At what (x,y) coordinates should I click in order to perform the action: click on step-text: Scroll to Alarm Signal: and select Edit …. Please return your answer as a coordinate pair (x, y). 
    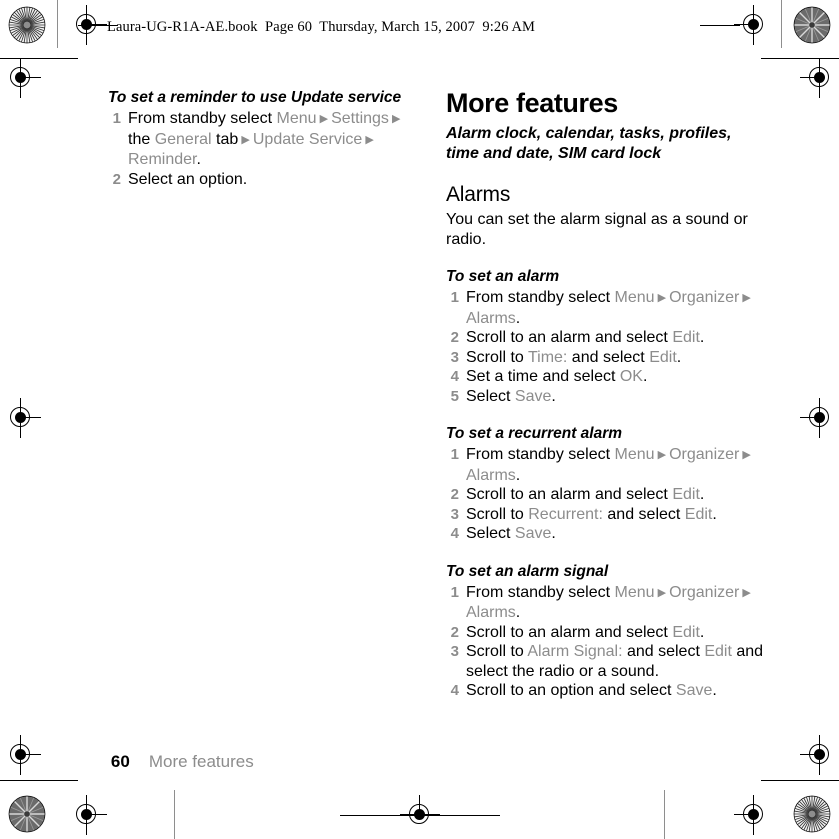
    Looking at the image, I should click on (615, 661).